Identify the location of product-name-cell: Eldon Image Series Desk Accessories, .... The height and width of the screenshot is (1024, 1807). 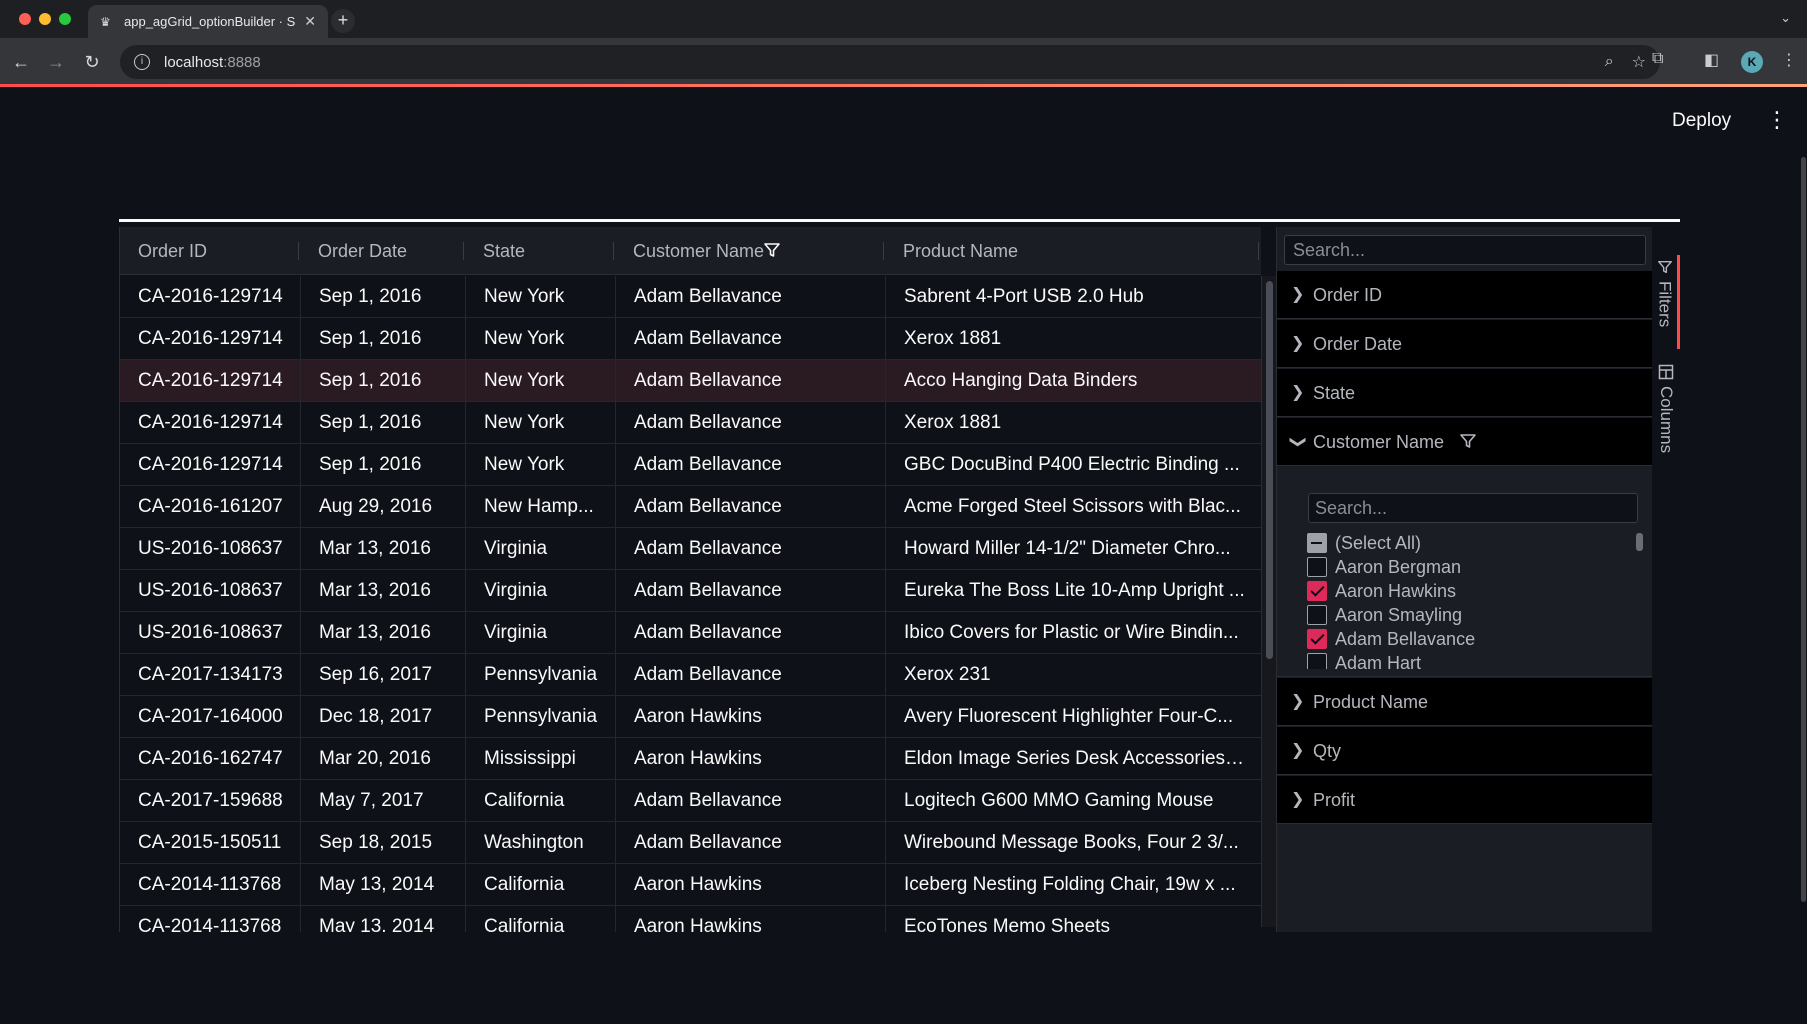
(1073, 759).